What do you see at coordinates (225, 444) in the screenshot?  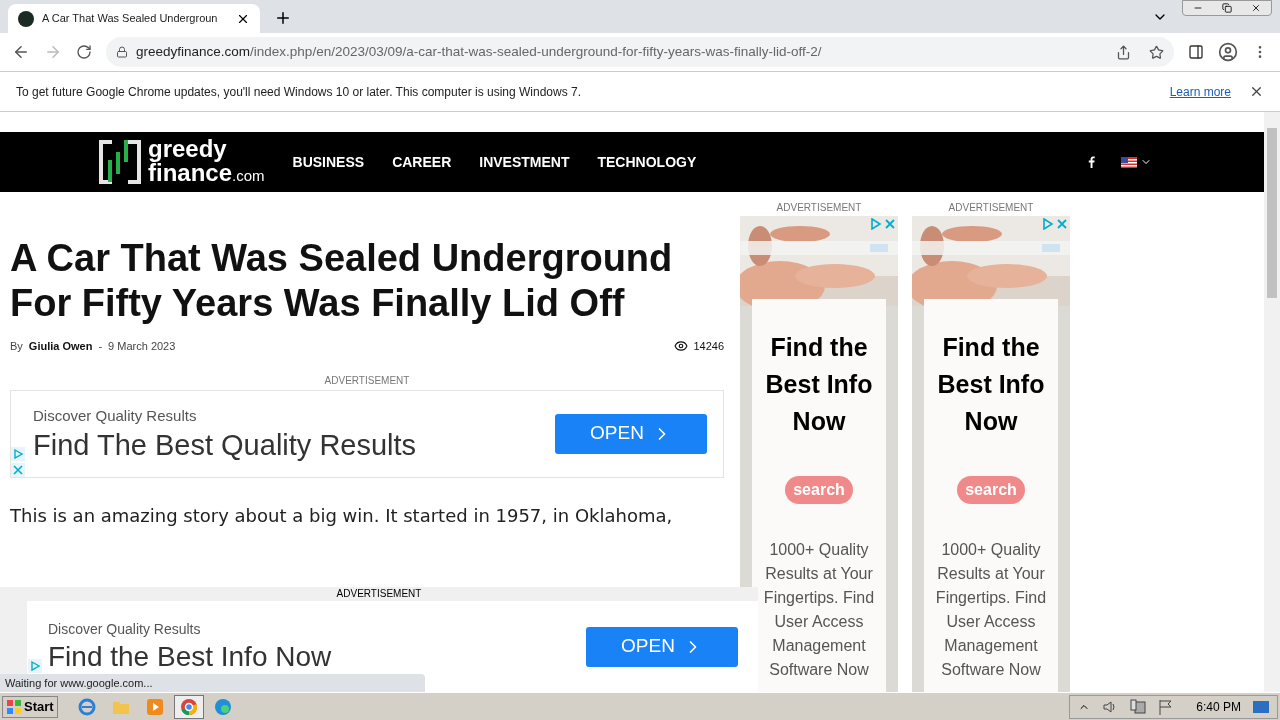 I see `ad-headline: Find The Best Quality Results` at bounding box center [225, 444].